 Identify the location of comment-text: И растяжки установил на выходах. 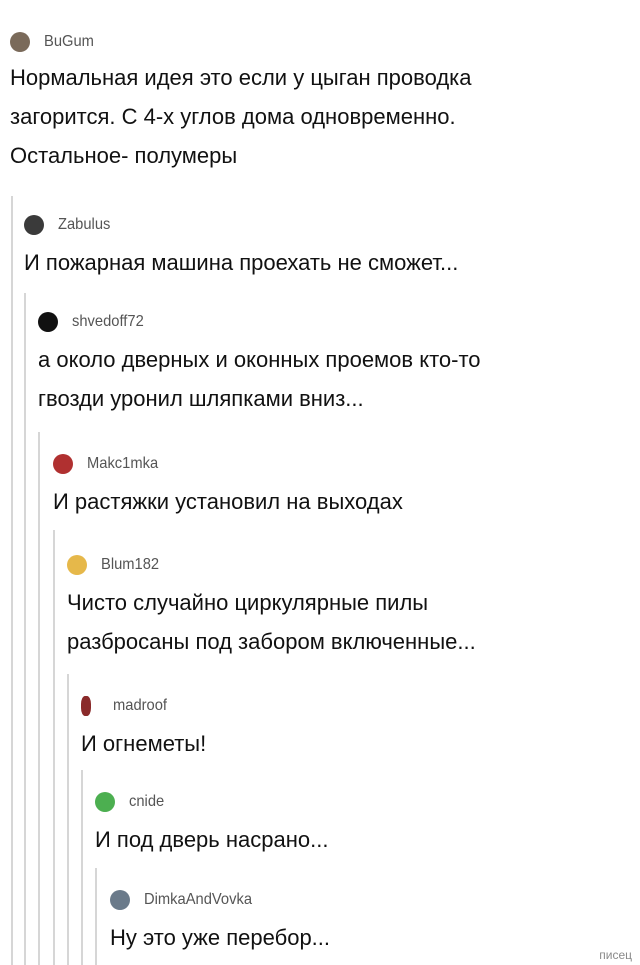
(228, 501).